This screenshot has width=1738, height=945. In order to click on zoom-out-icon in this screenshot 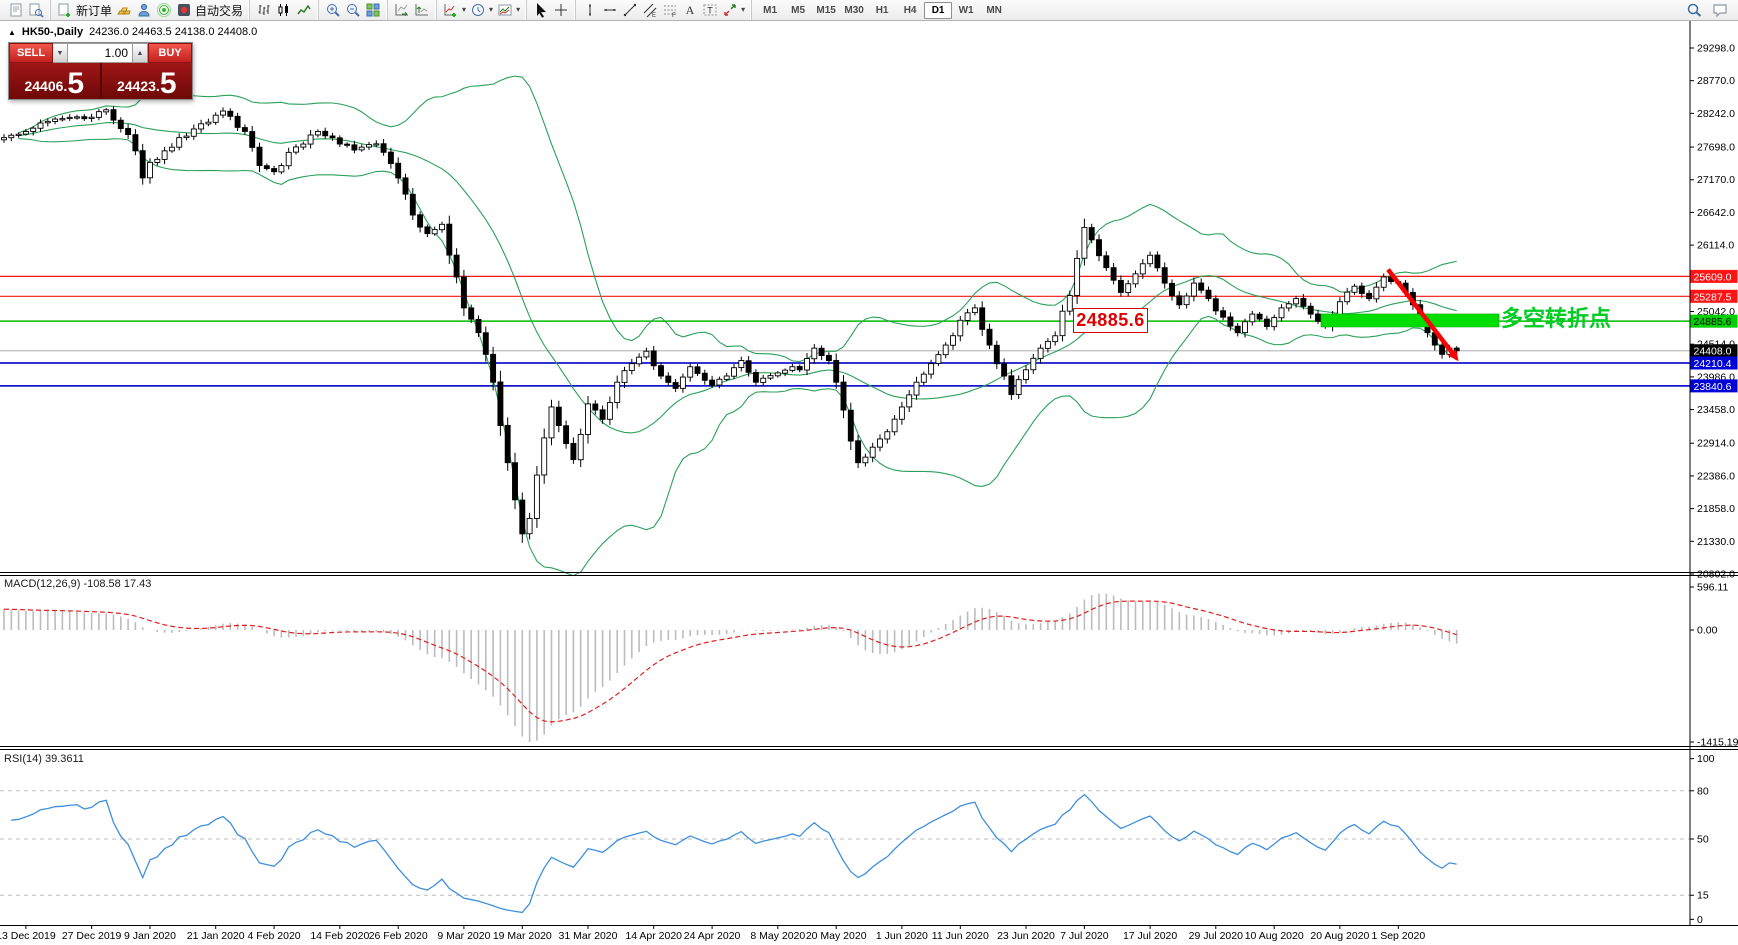, I will do `click(353, 10)`.